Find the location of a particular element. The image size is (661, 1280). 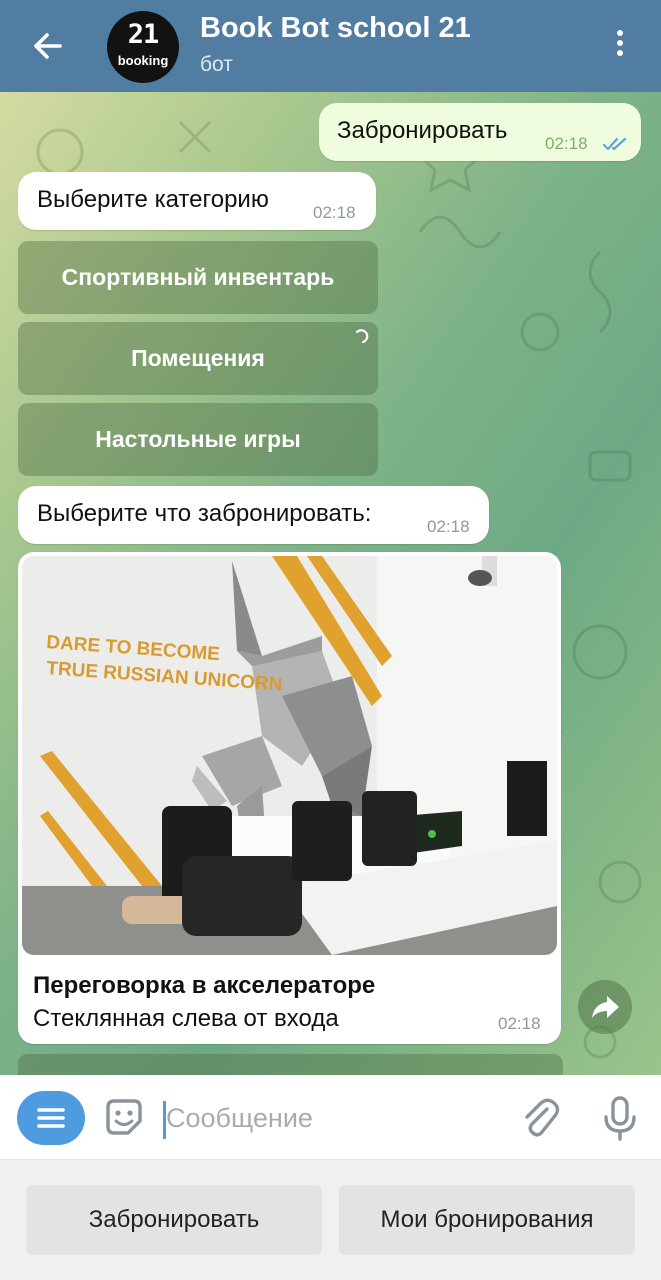

reply-button-my-bookings: Мои бронирования is located at coordinates (487, 1220).